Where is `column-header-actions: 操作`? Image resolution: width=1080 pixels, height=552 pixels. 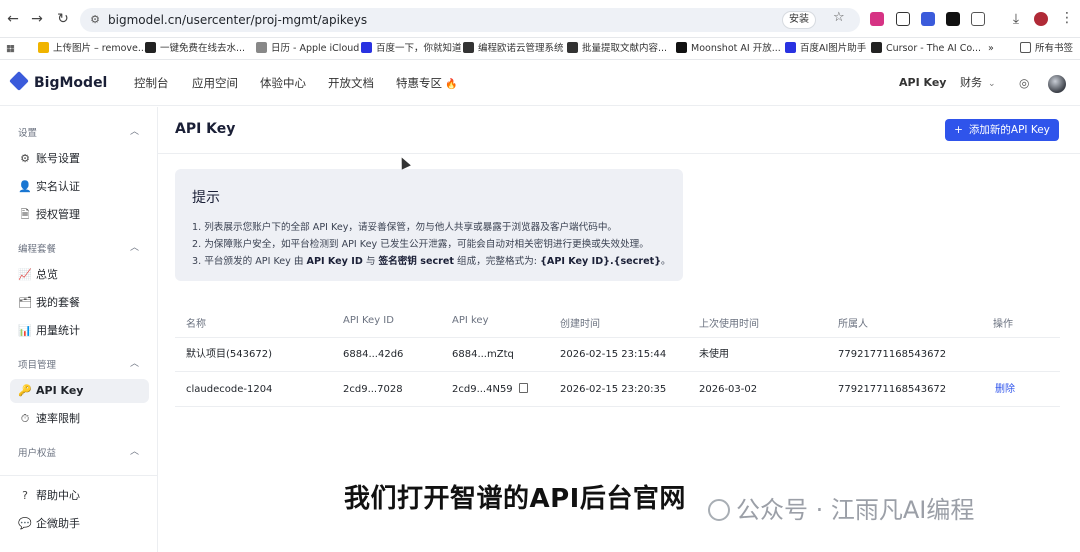 column-header-actions: 操作 is located at coordinates (1003, 324).